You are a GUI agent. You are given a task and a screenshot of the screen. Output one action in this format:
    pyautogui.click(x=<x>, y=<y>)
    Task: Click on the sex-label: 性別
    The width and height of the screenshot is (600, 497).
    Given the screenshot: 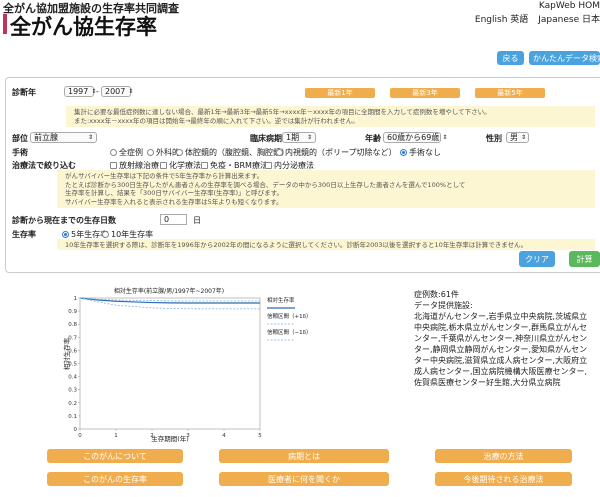 What is the action you would take?
    pyautogui.click(x=494, y=138)
    